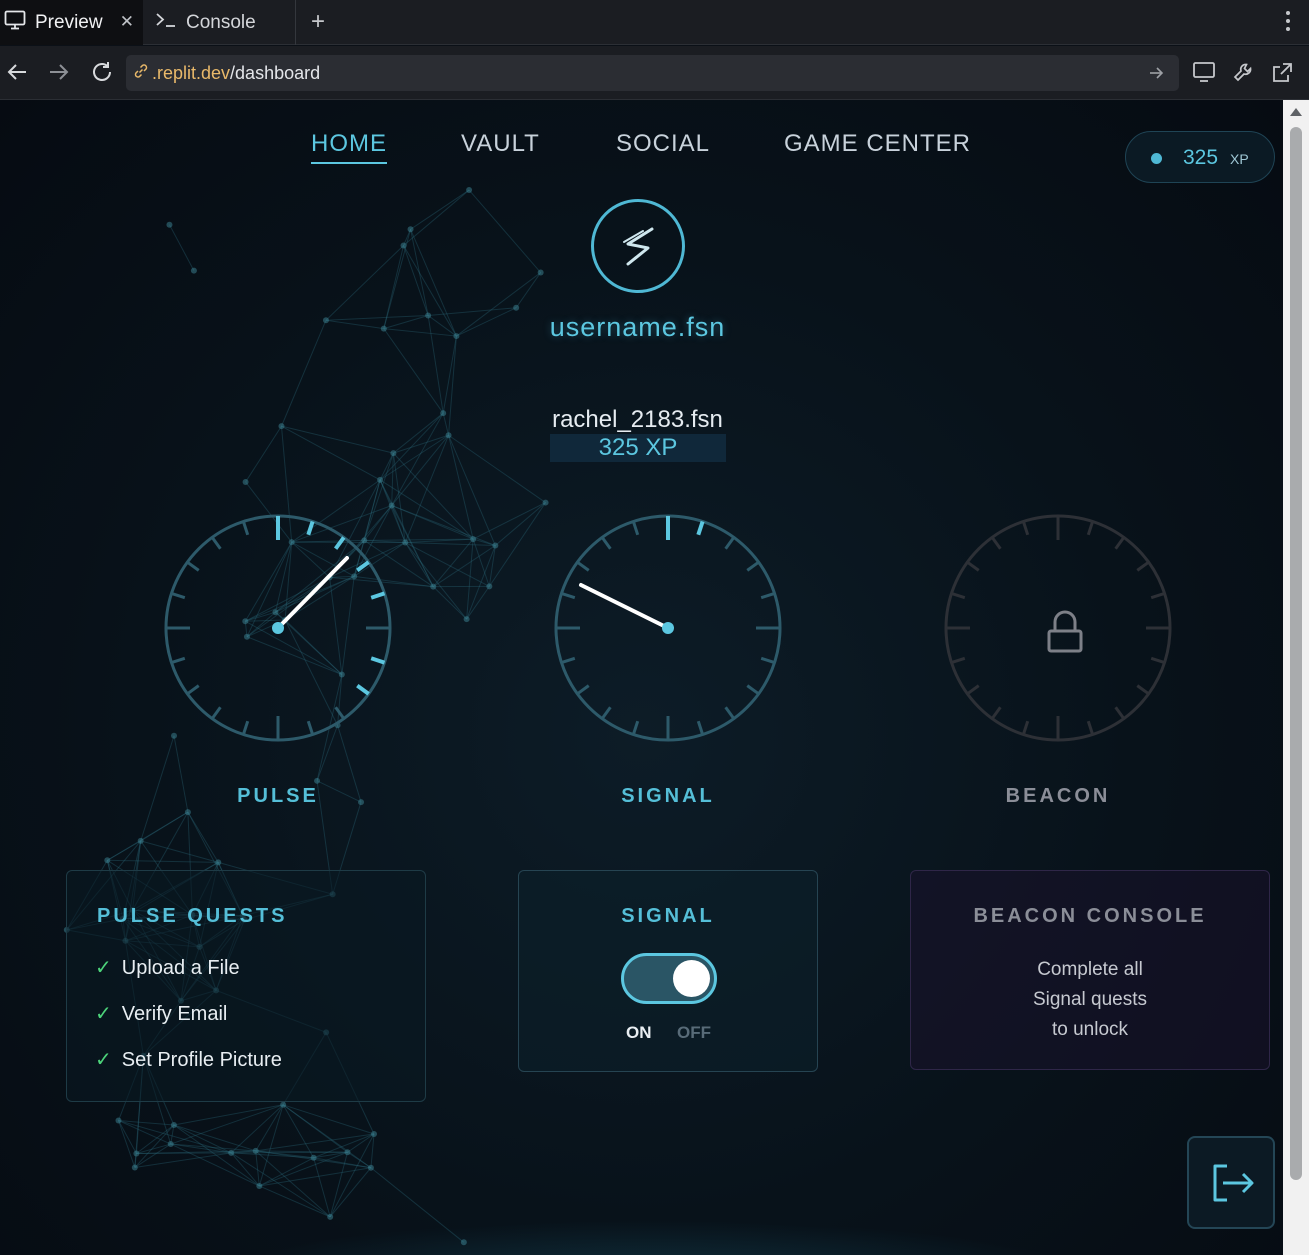 This screenshot has height=1255, width=1309. I want to click on open-external-icon, so click(1282, 75).